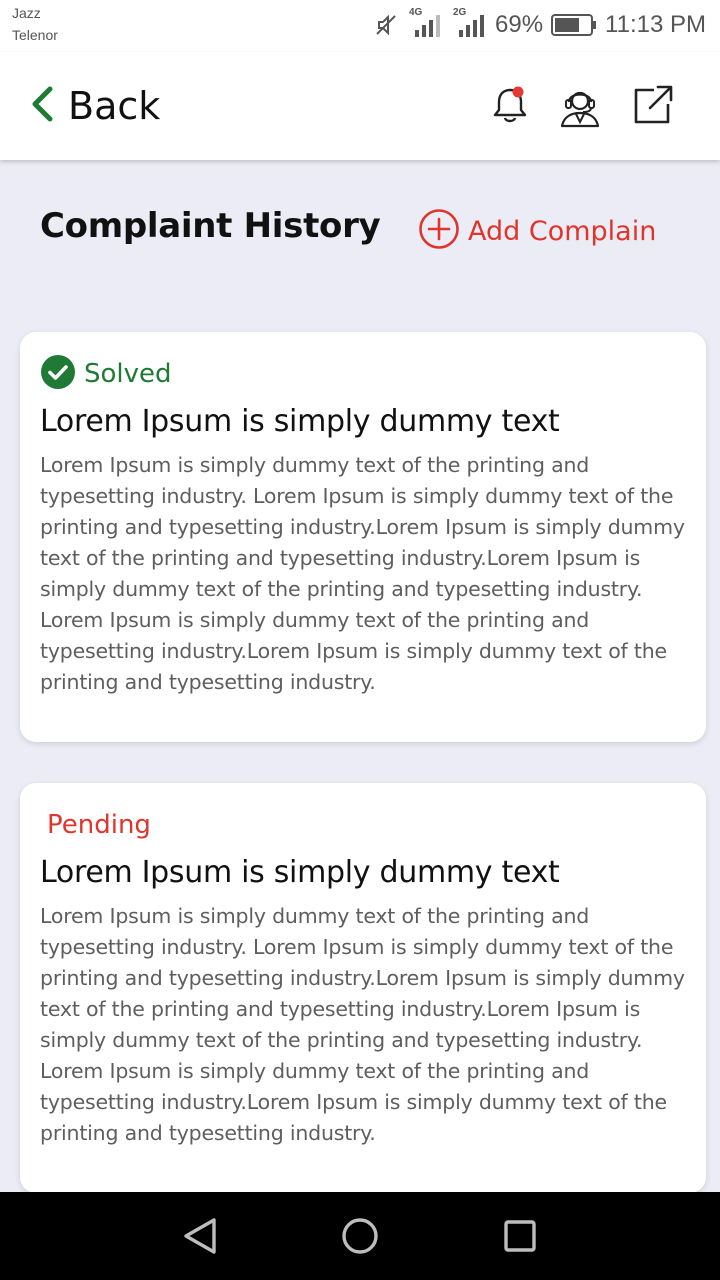  I want to click on add-complain-button: Add Complain, so click(537, 231).